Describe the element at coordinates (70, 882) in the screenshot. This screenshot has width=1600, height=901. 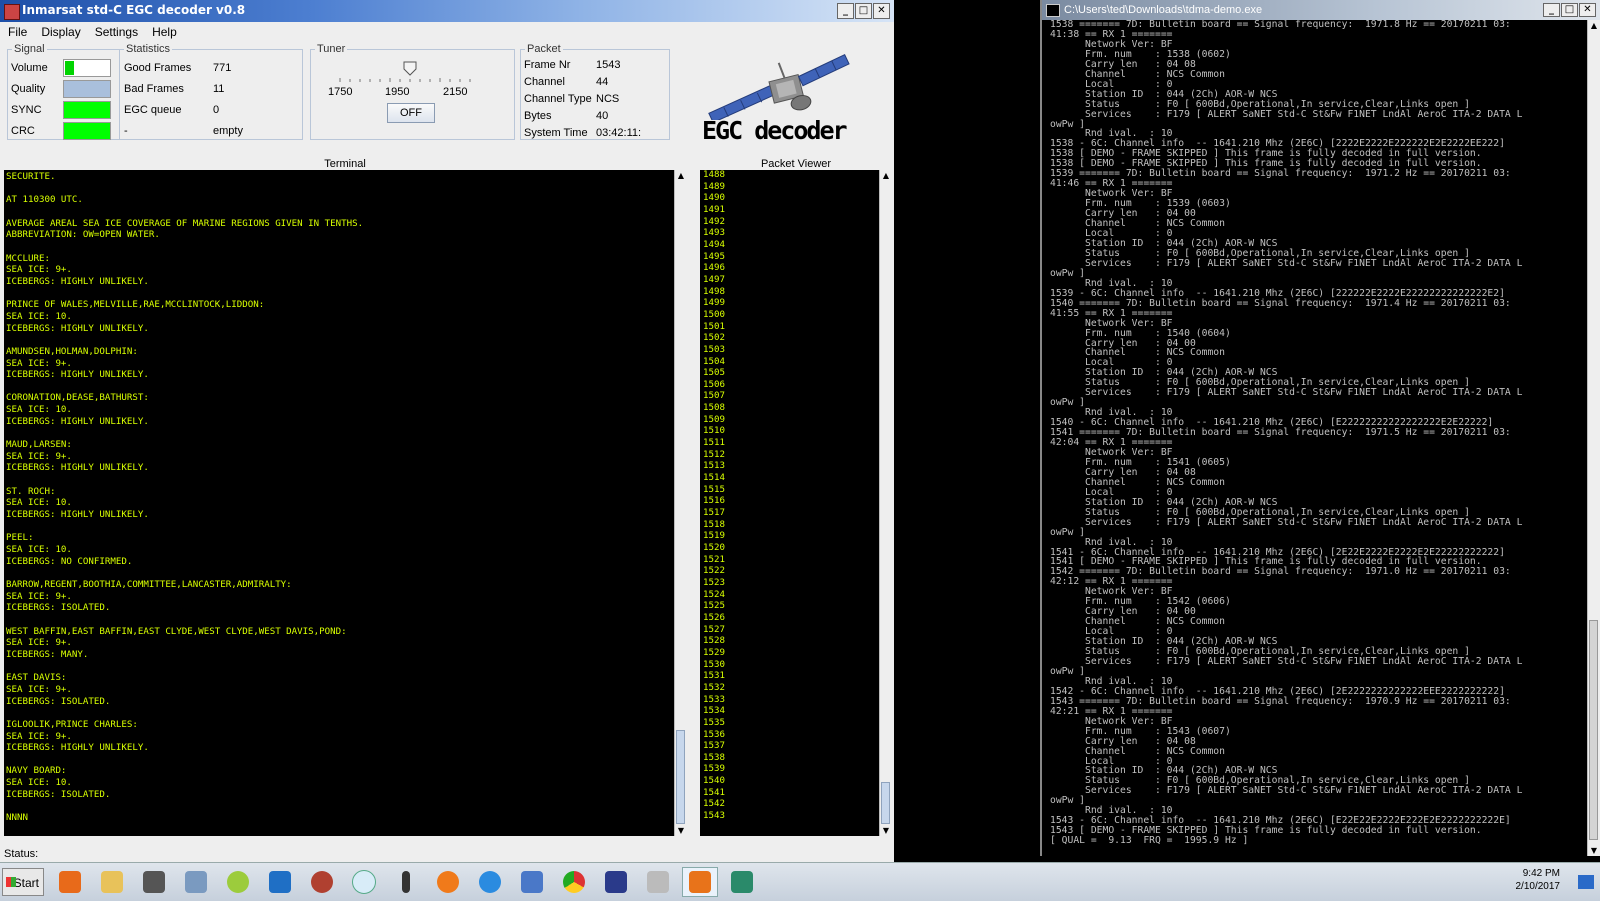
I see `media-player-icon` at that location.